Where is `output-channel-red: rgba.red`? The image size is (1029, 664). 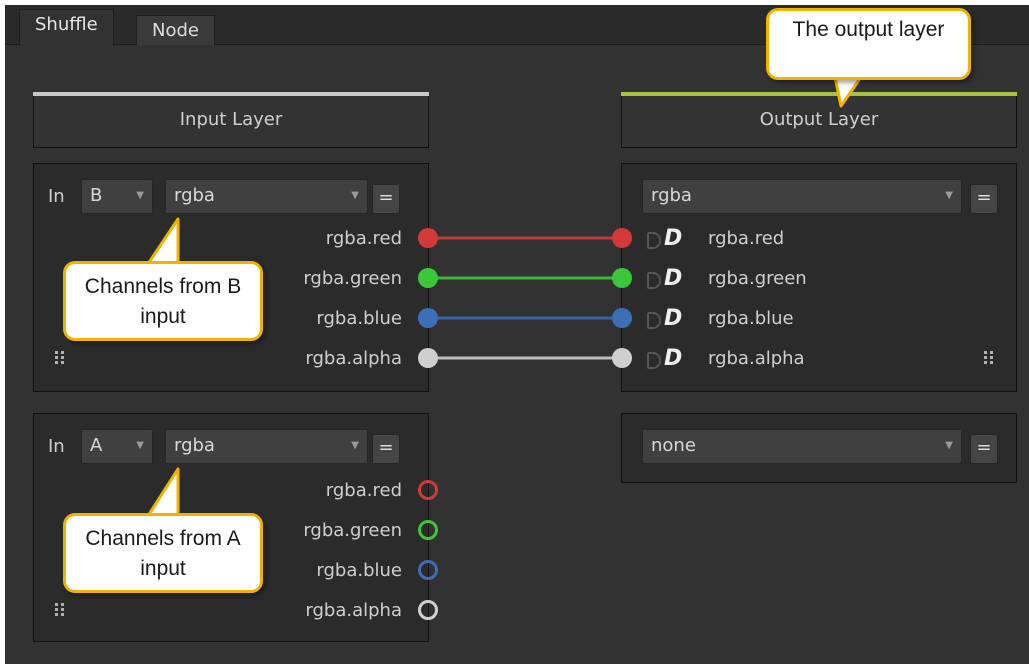 output-channel-red: rgba.red is located at coordinates (746, 238).